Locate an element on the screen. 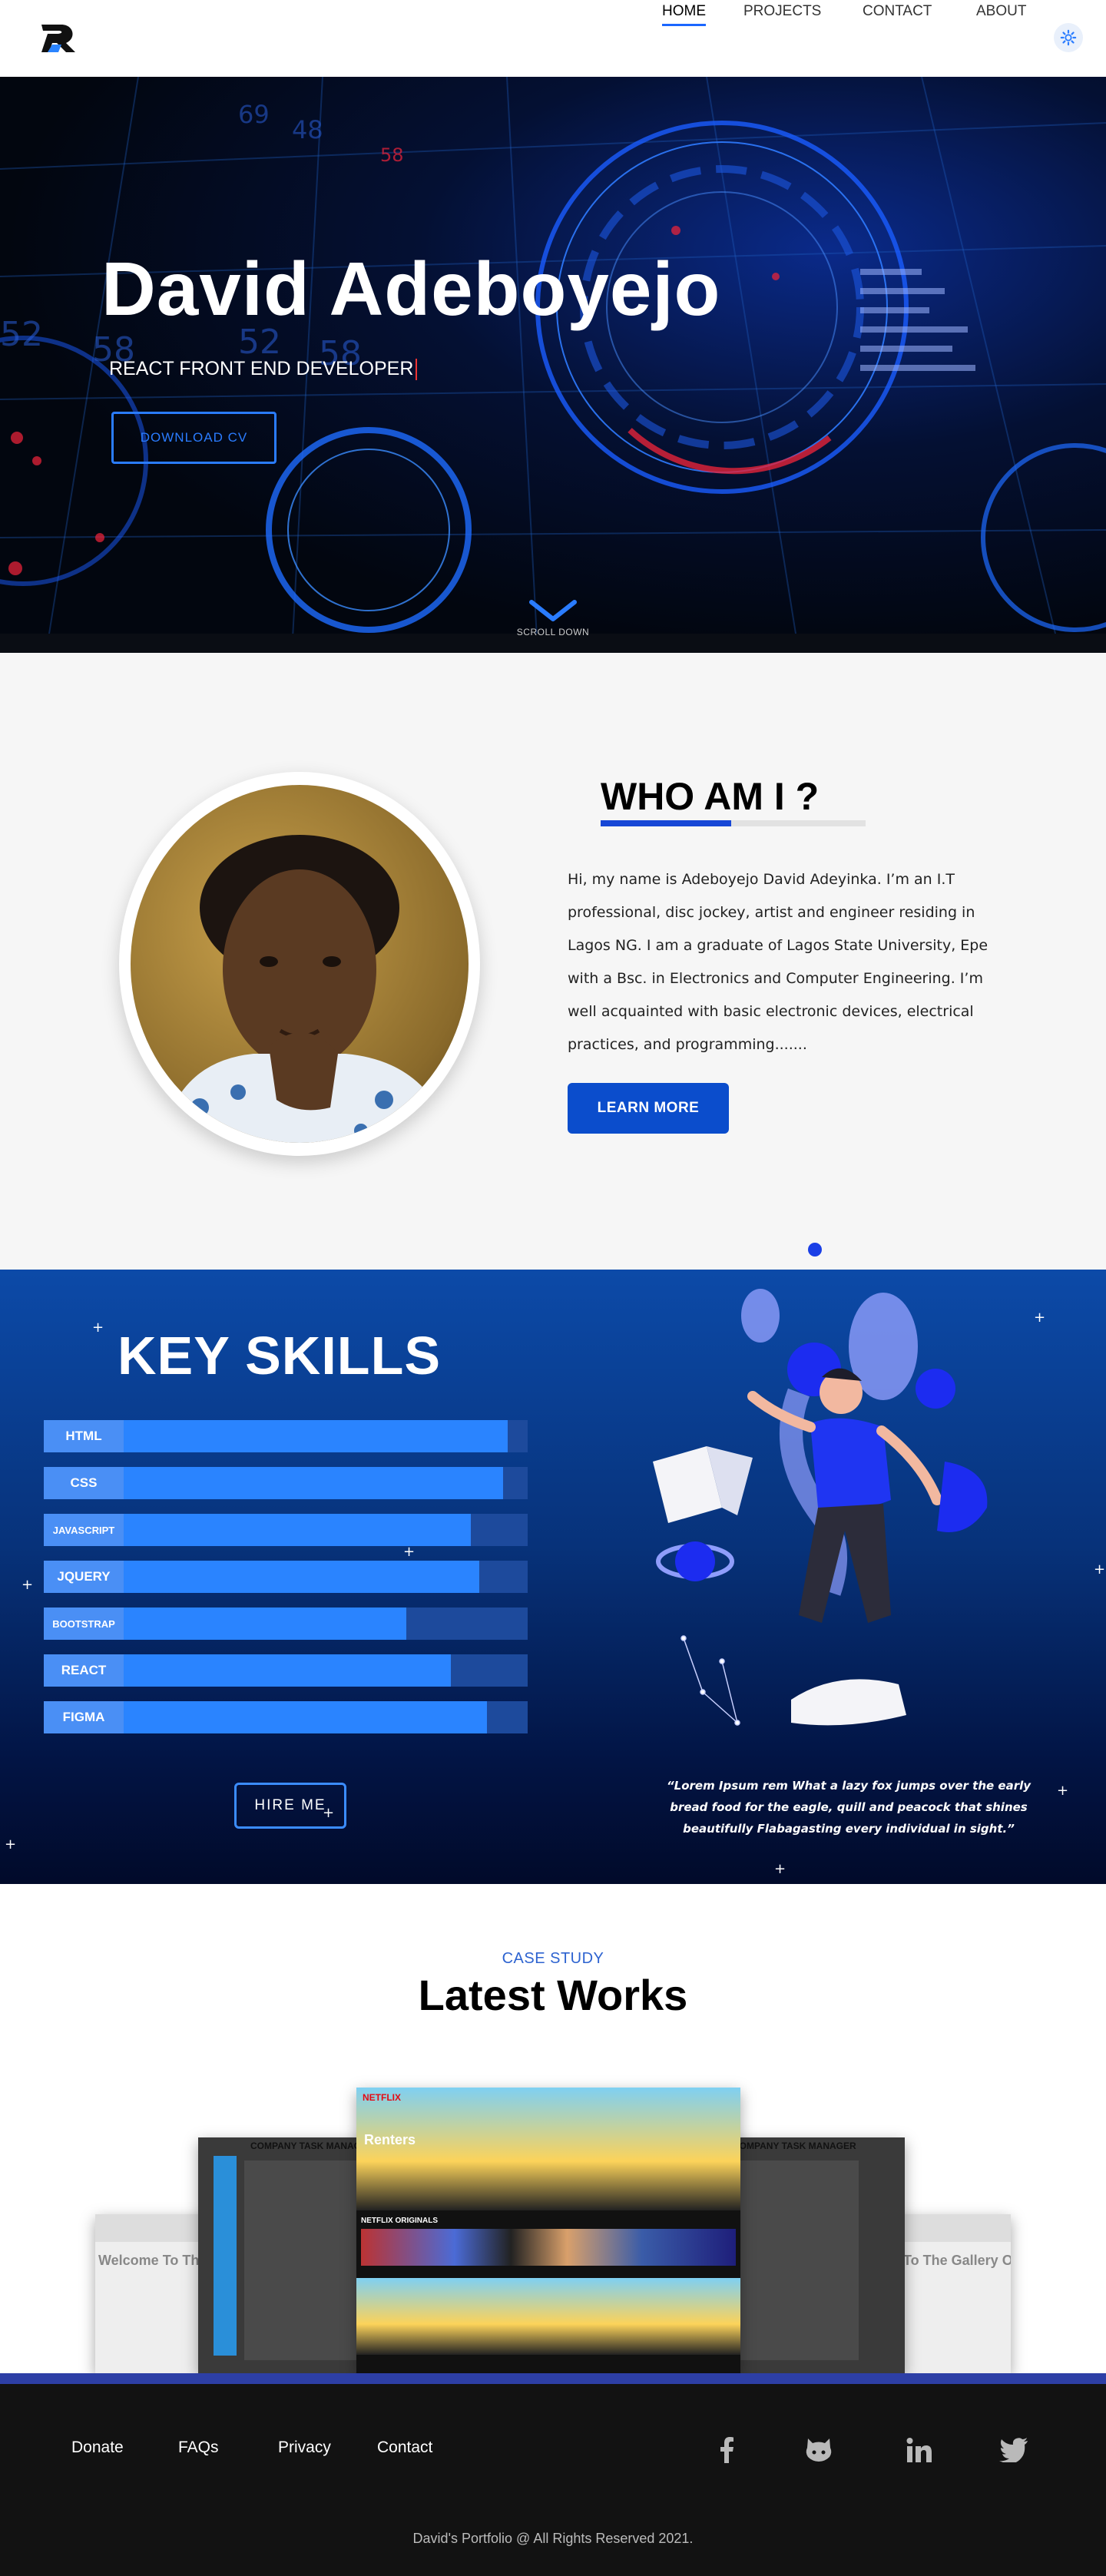 The width and height of the screenshot is (1106, 2576). skill-label: REACT is located at coordinates (84, 1670).